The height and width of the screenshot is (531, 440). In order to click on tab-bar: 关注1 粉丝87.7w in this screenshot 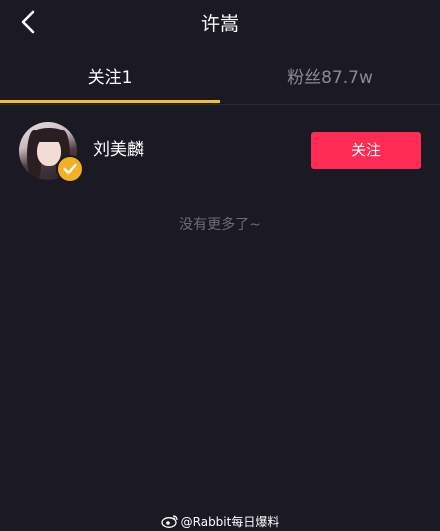, I will do `click(220, 80)`.